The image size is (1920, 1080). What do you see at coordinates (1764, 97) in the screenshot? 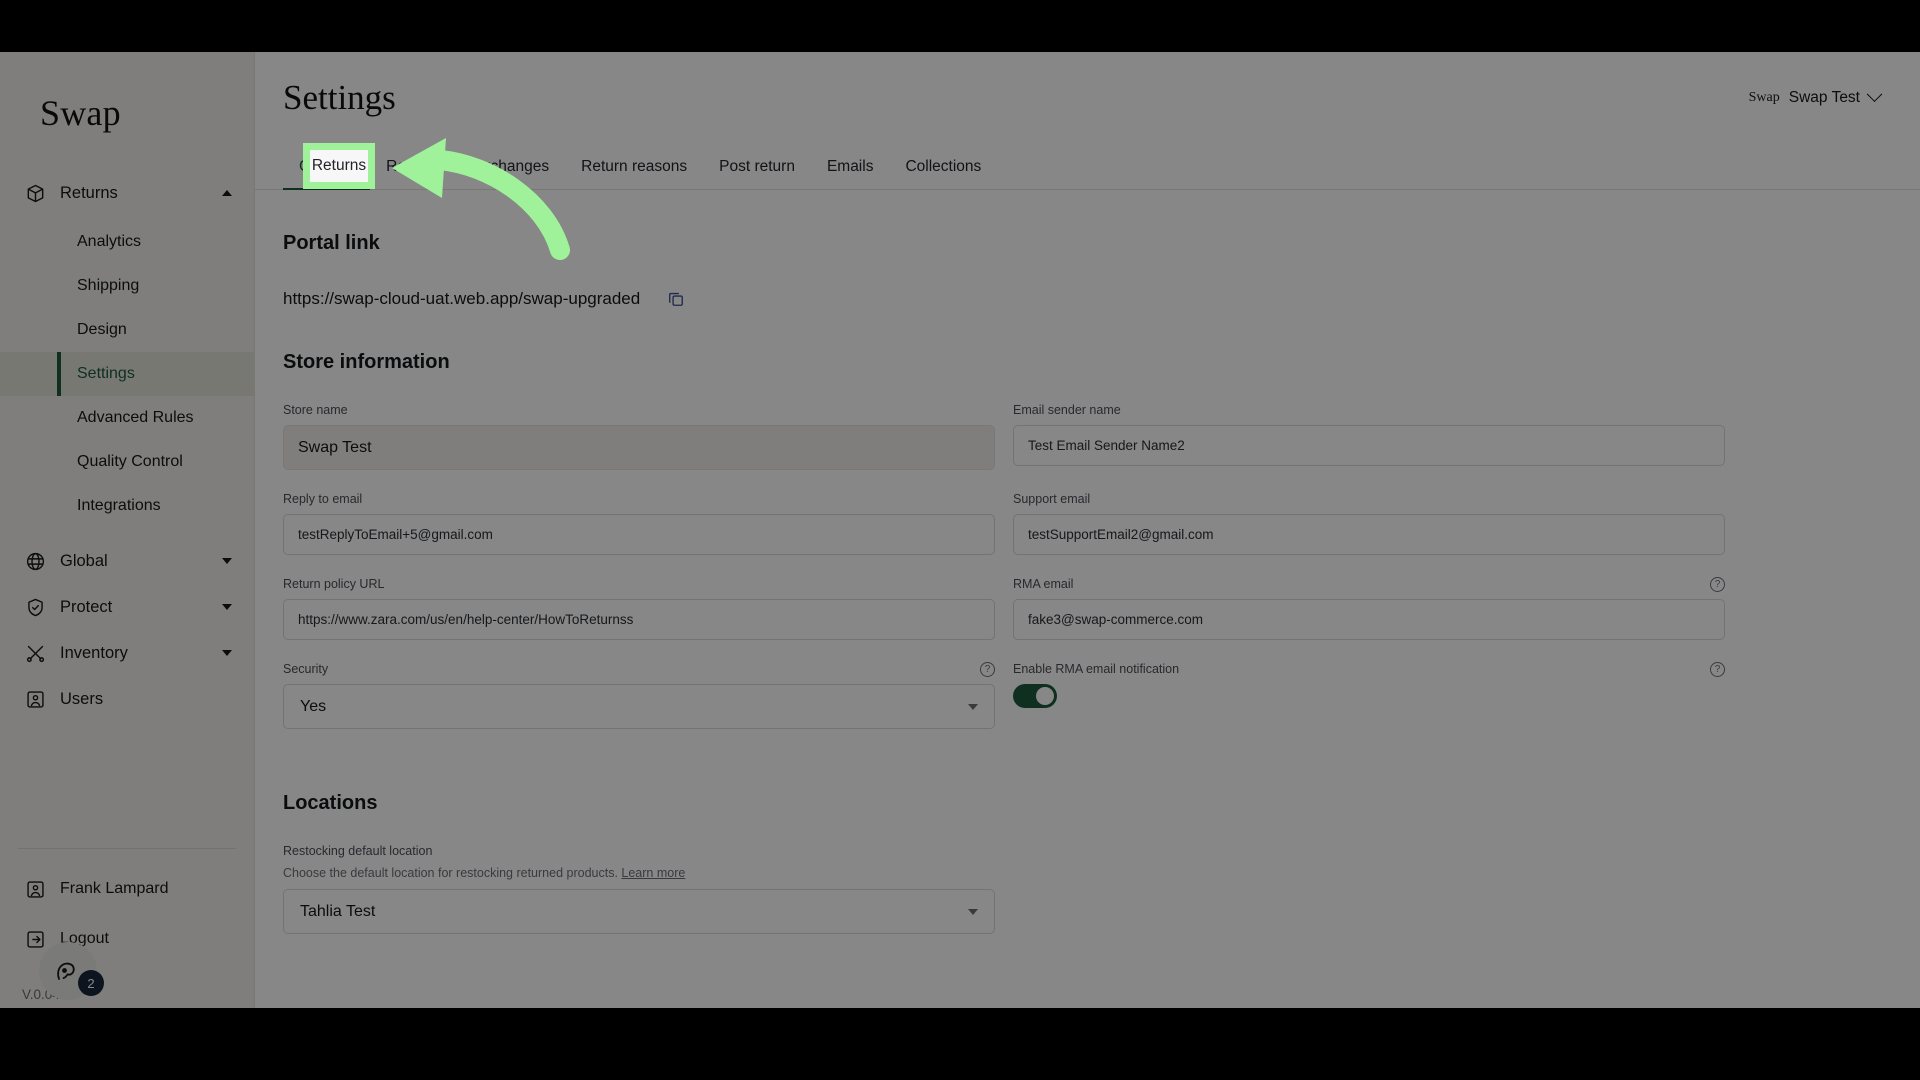
I see `account-brand-logo: Swap` at bounding box center [1764, 97].